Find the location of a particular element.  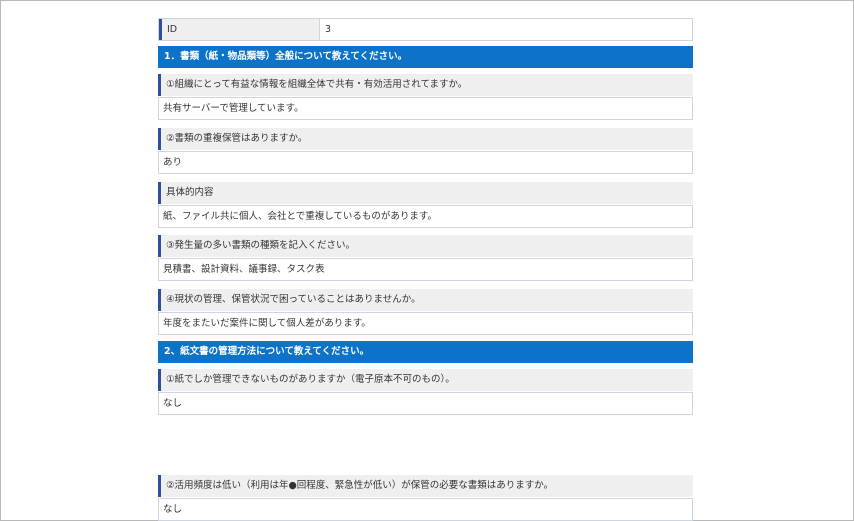

answer-value: 年度をまたいだ案件に関して個人差があります。 is located at coordinates (425, 323).